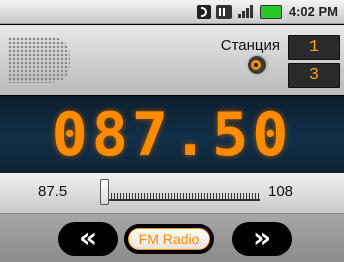  What do you see at coordinates (258, 65) in the screenshot?
I see `speaker-icon` at bounding box center [258, 65].